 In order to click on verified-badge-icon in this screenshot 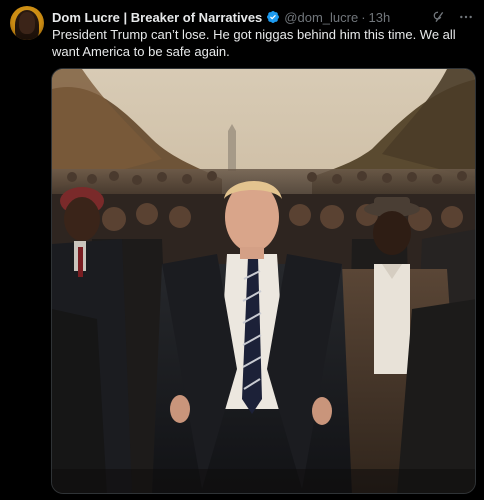, I will do `click(273, 17)`.